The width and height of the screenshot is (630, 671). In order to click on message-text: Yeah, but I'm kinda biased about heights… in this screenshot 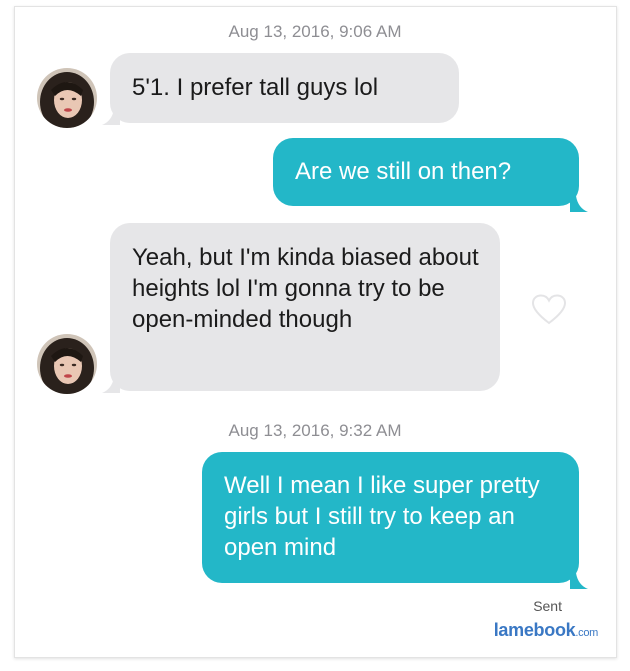, I will do `click(305, 288)`.